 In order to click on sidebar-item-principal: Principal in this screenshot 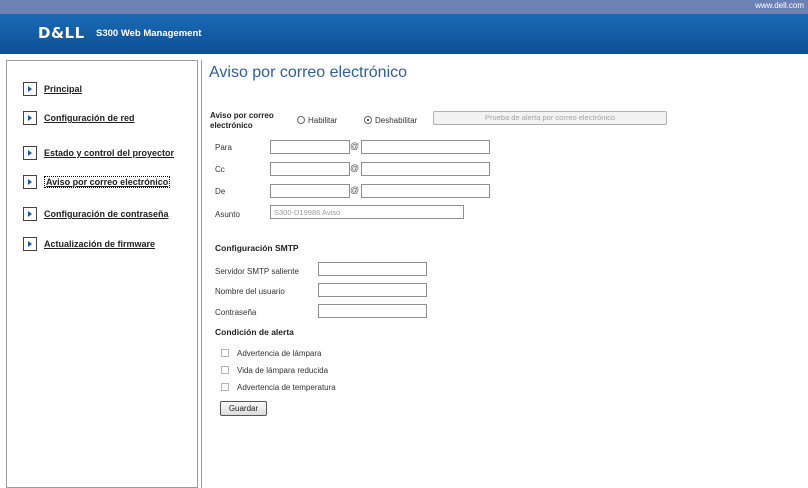, I will do `click(52, 89)`.